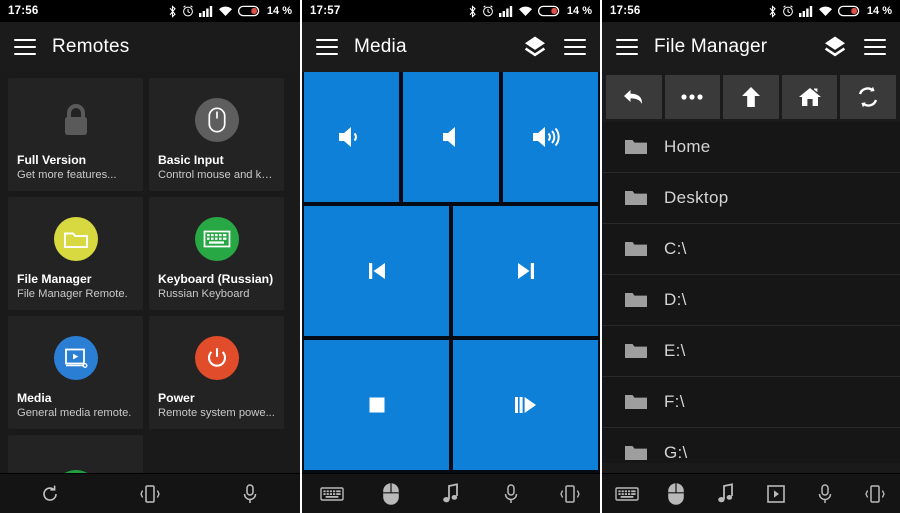 The image size is (900, 513). What do you see at coordinates (809, 97) in the screenshot?
I see `home-button` at bounding box center [809, 97].